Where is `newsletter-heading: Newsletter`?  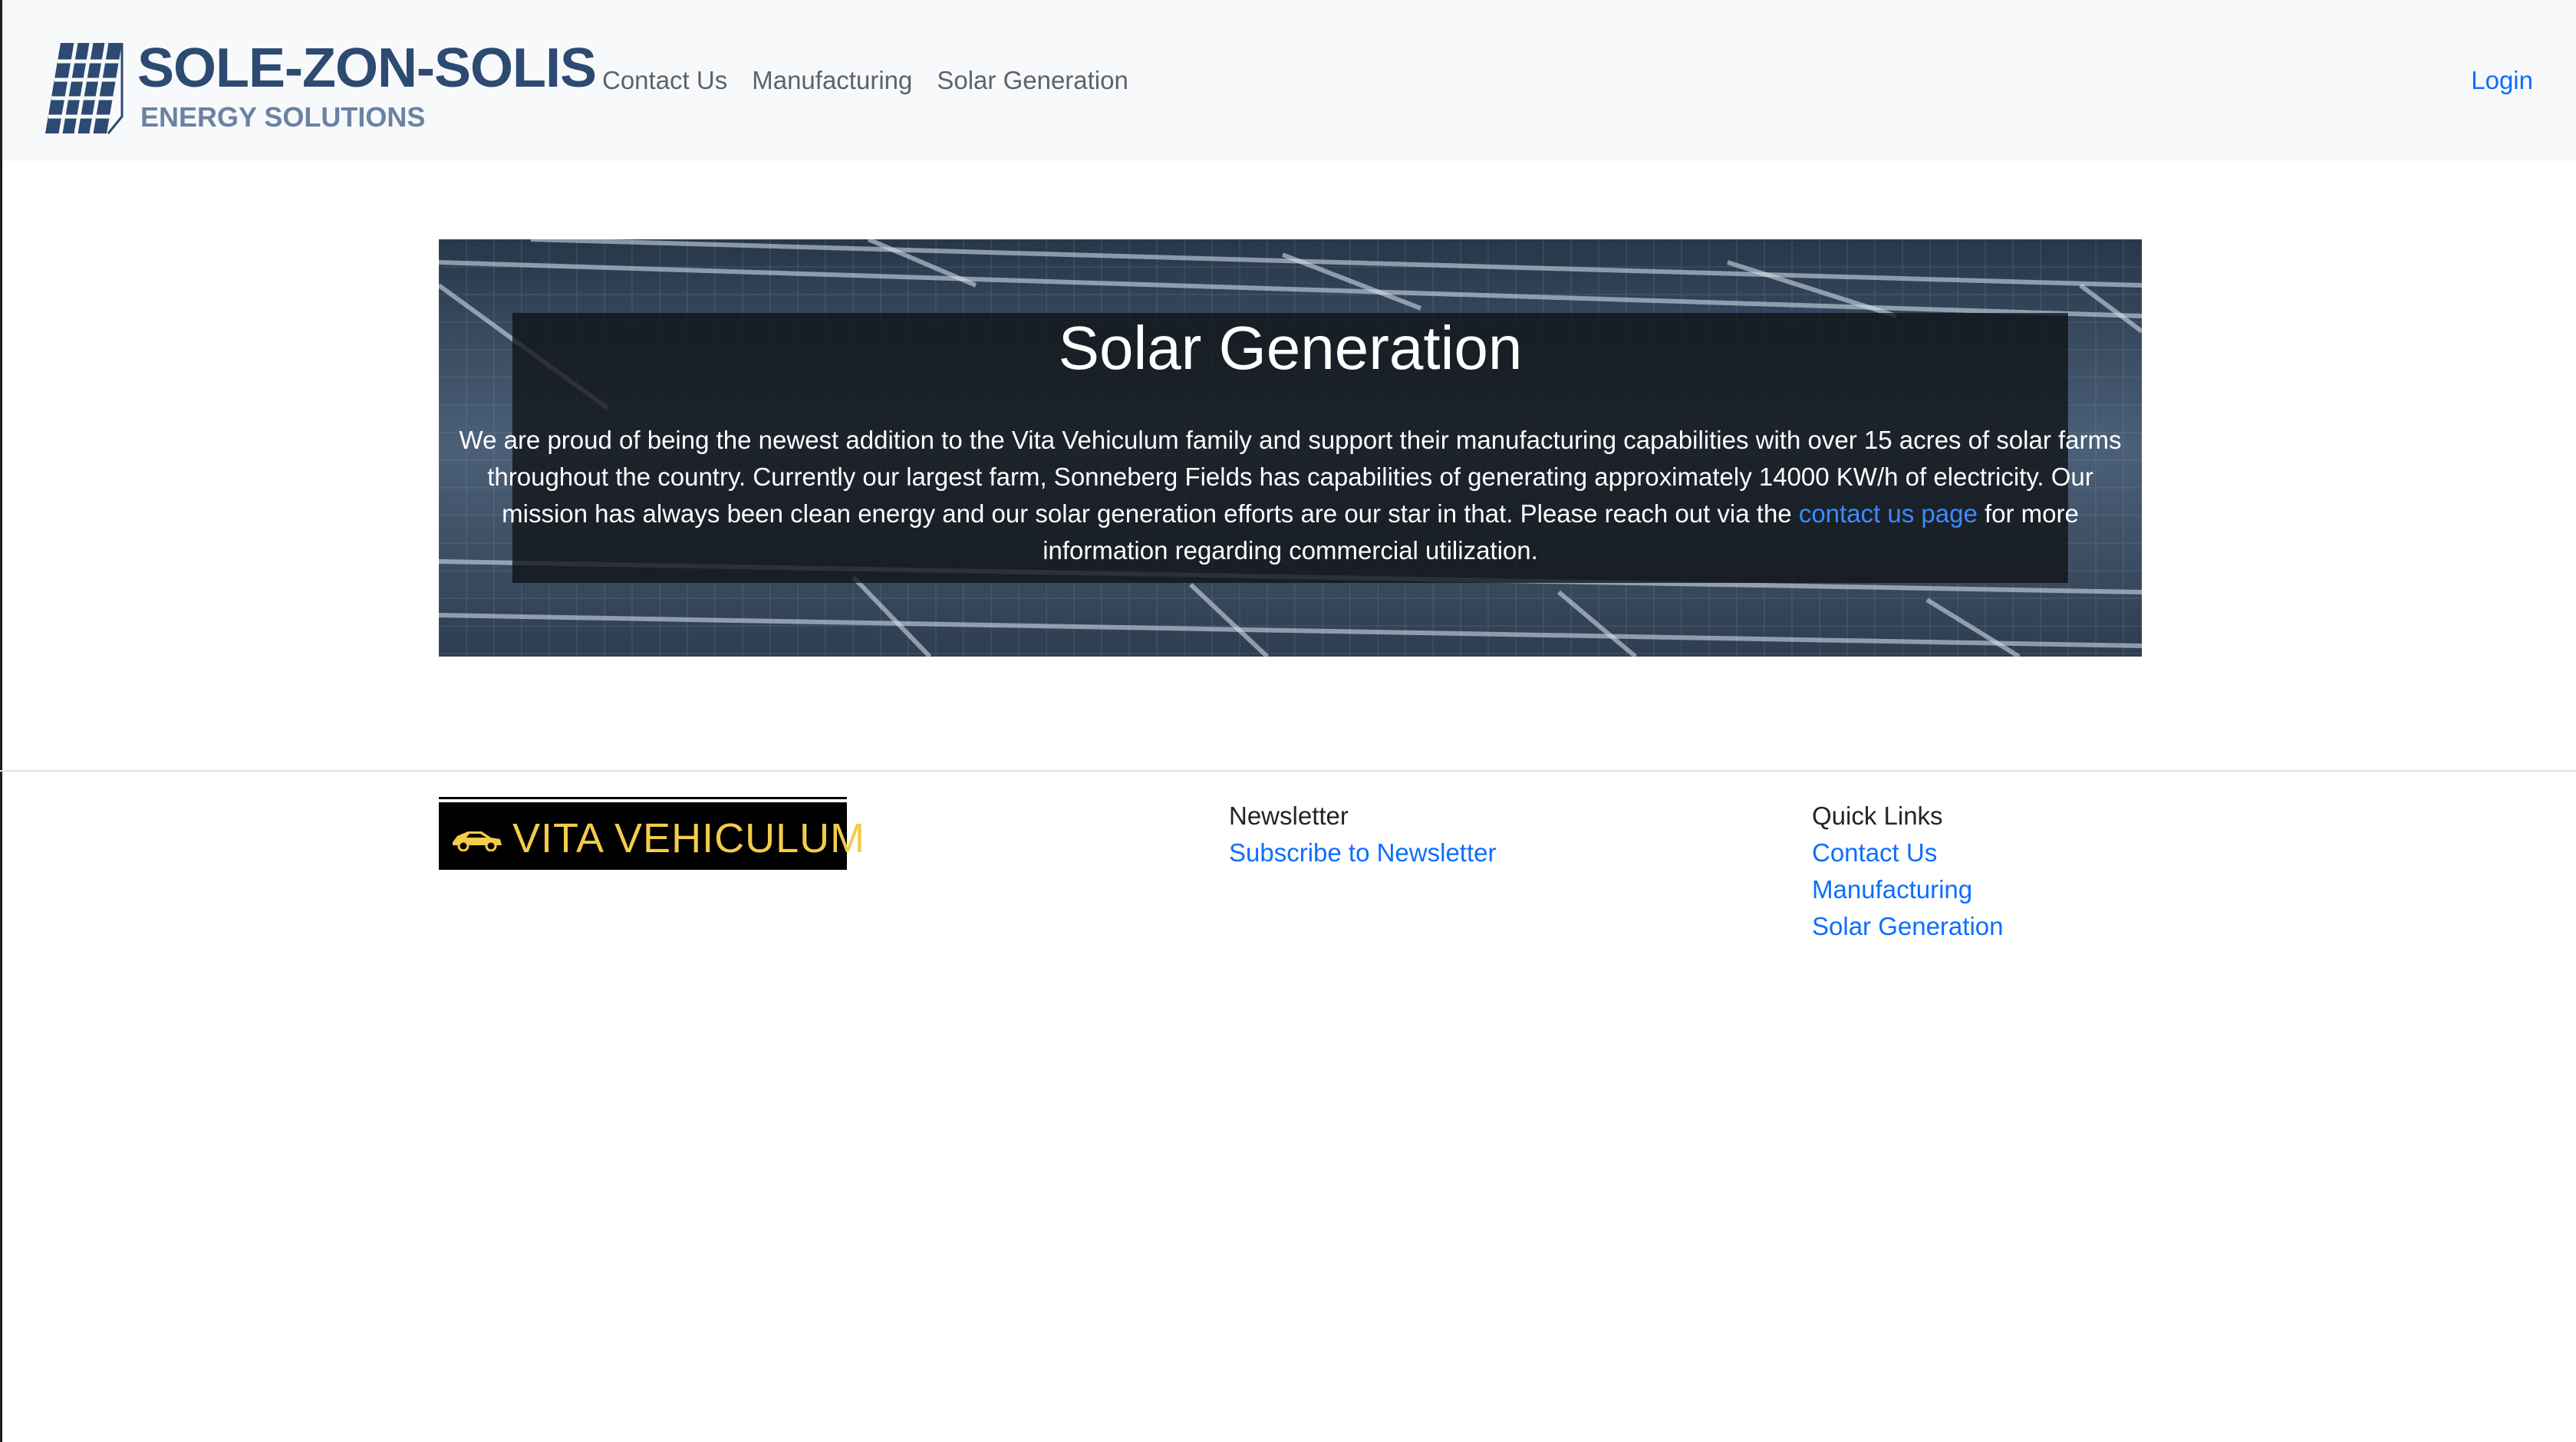 newsletter-heading: Newsletter is located at coordinates (1289, 816).